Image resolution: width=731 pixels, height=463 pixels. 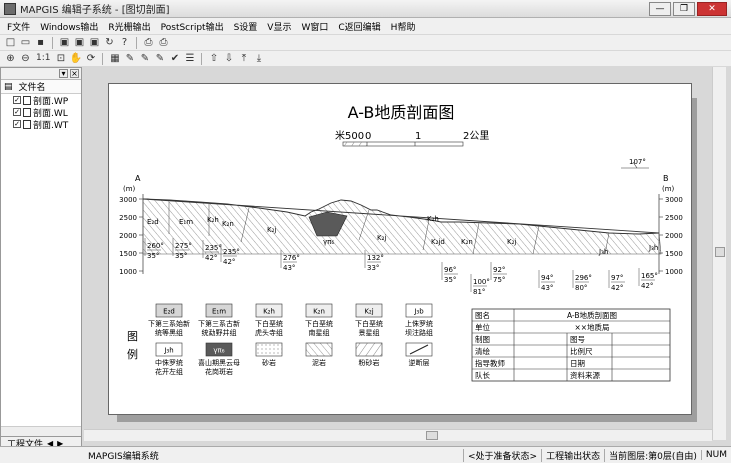 I want to click on status-current-layer: 当前图层:第0层(自由), so click(x=652, y=455).